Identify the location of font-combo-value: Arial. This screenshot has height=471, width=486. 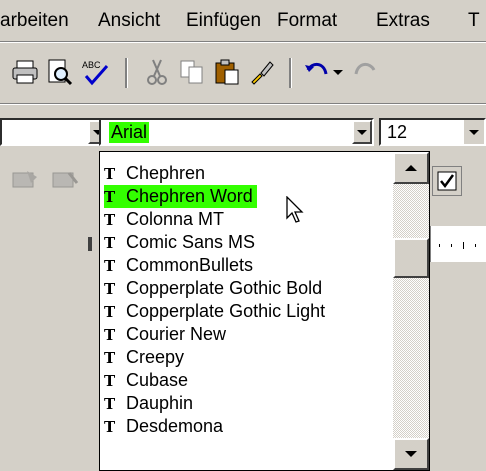
(129, 132).